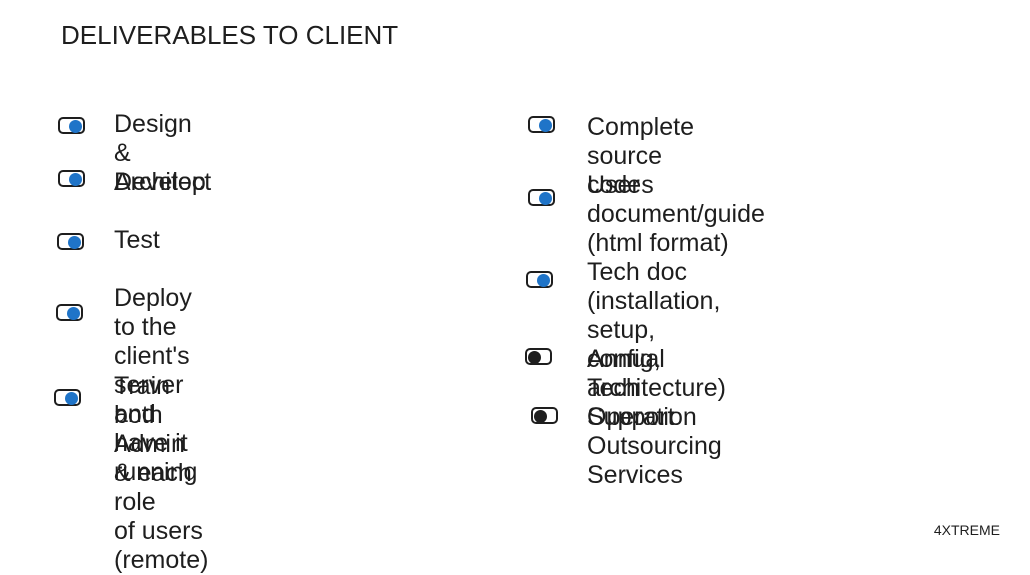 The width and height of the screenshot is (1030, 575). What do you see at coordinates (160, 182) in the screenshot?
I see `item-label: Develop` at bounding box center [160, 182].